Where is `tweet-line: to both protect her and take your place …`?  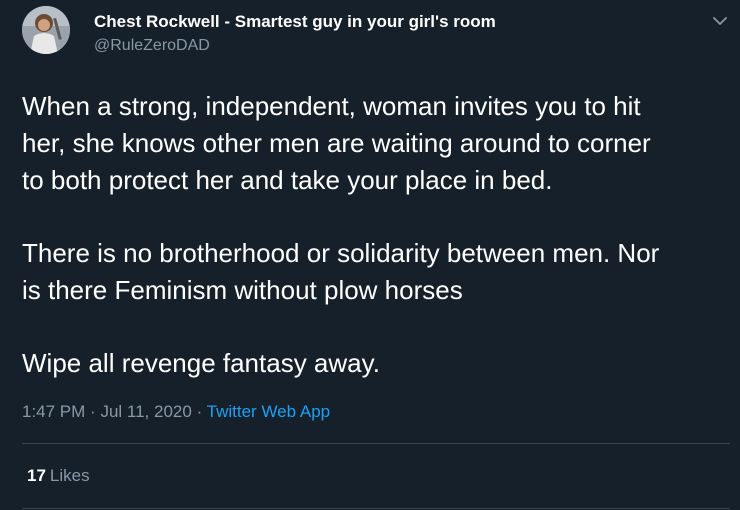
tweet-line: to both protect her and take your place … is located at coordinates (287, 180).